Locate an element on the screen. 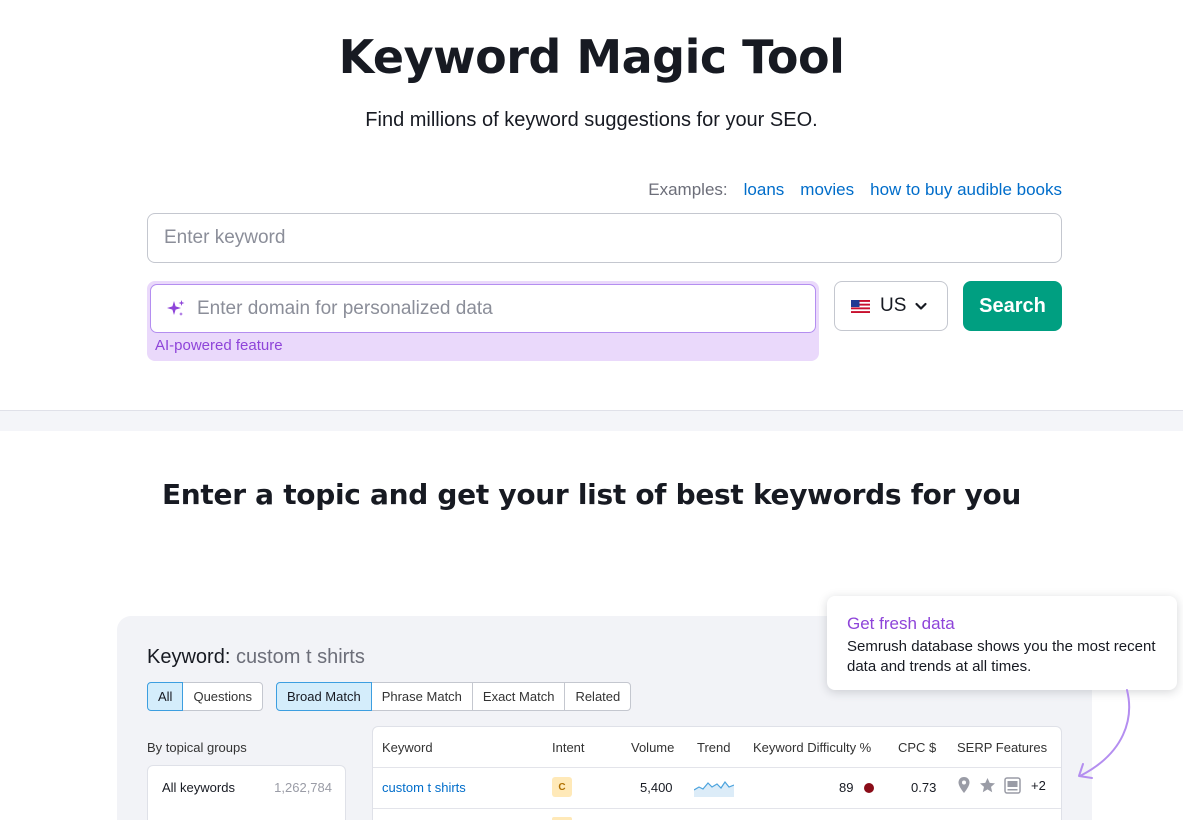  row-keyword-link: custom t shirts is located at coordinates (424, 787).